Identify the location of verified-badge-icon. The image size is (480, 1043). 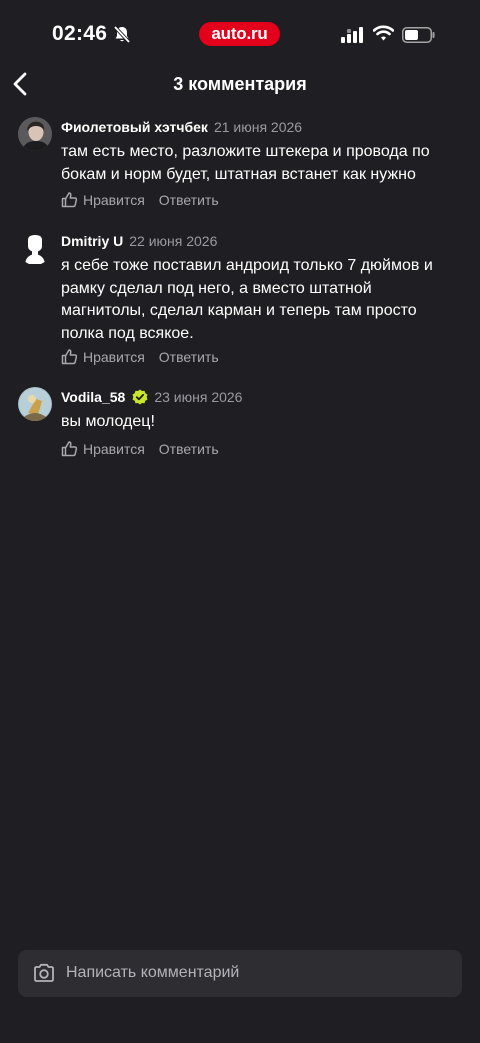
(140, 397).